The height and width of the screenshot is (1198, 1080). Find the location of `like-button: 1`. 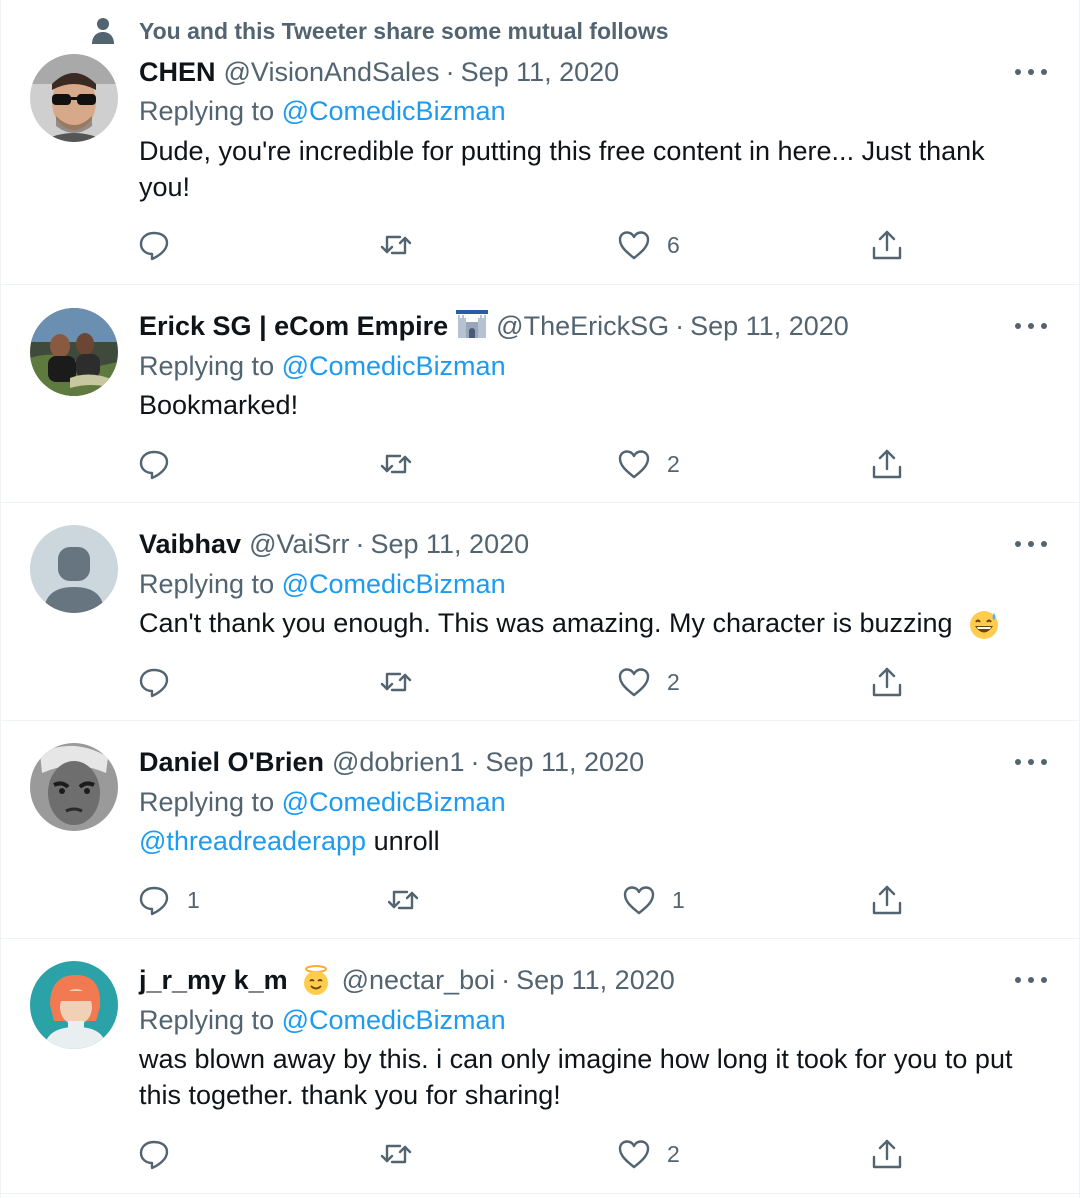

like-button: 1 is located at coordinates (653, 900).